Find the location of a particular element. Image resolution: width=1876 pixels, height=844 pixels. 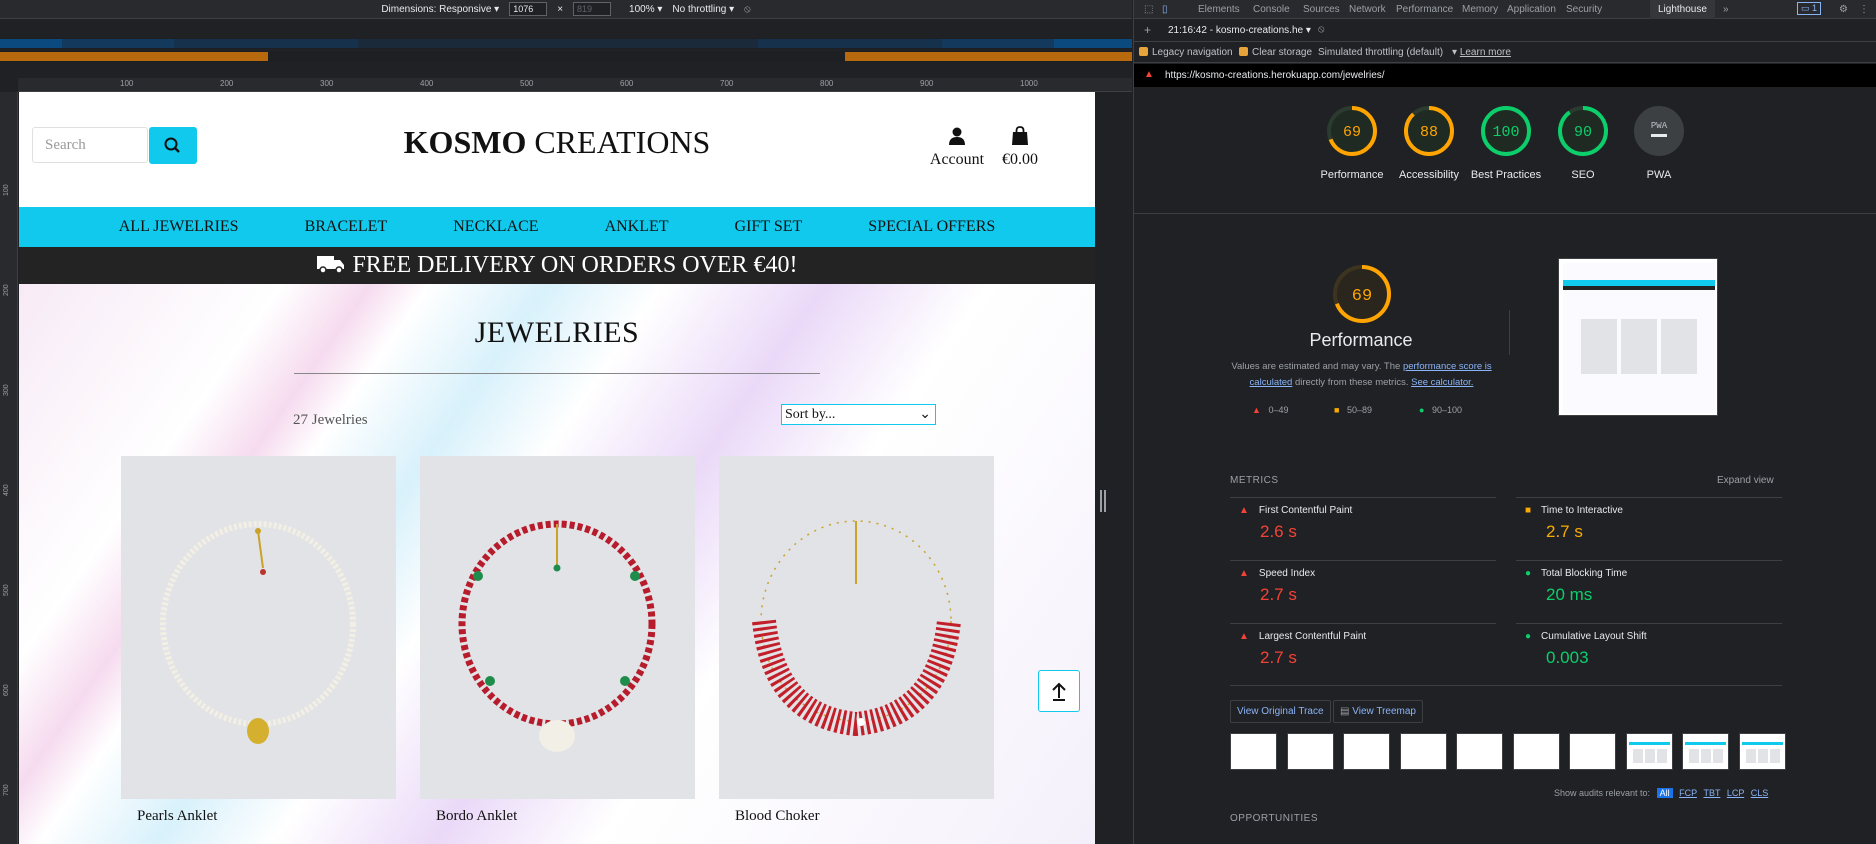

tab-console: Console is located at coordinates (1271, 9).